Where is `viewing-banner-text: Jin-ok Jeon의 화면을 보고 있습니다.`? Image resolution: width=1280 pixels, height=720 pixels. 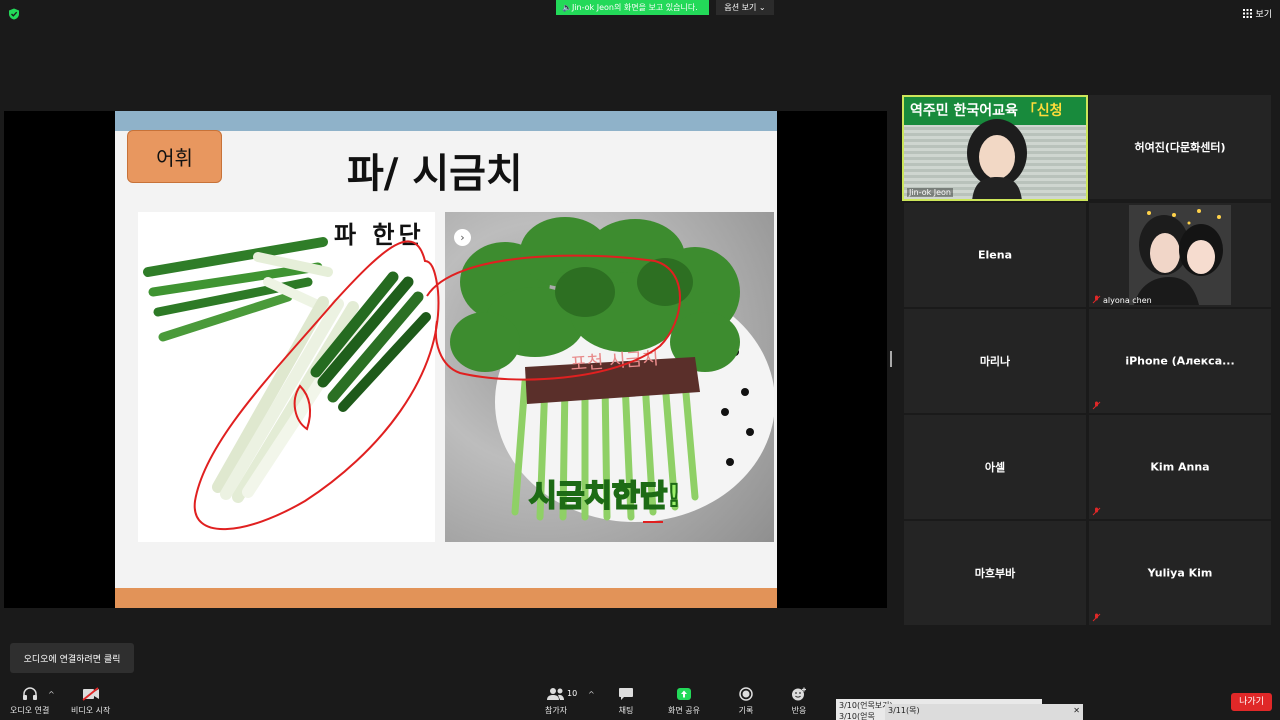
viewing-banner-text: Jin-ok Jeon의 화면을 보고 있습니다. is located at coordinates (634, 7).